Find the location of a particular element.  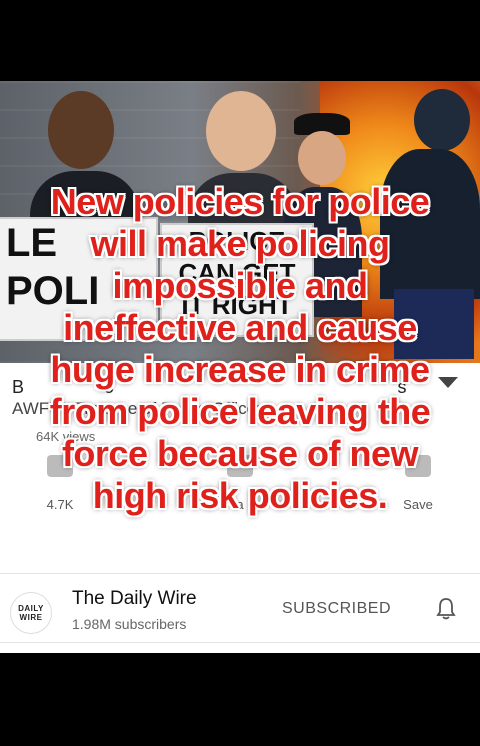

caption-line: high risk policies. is located at coordinates (240, 495).